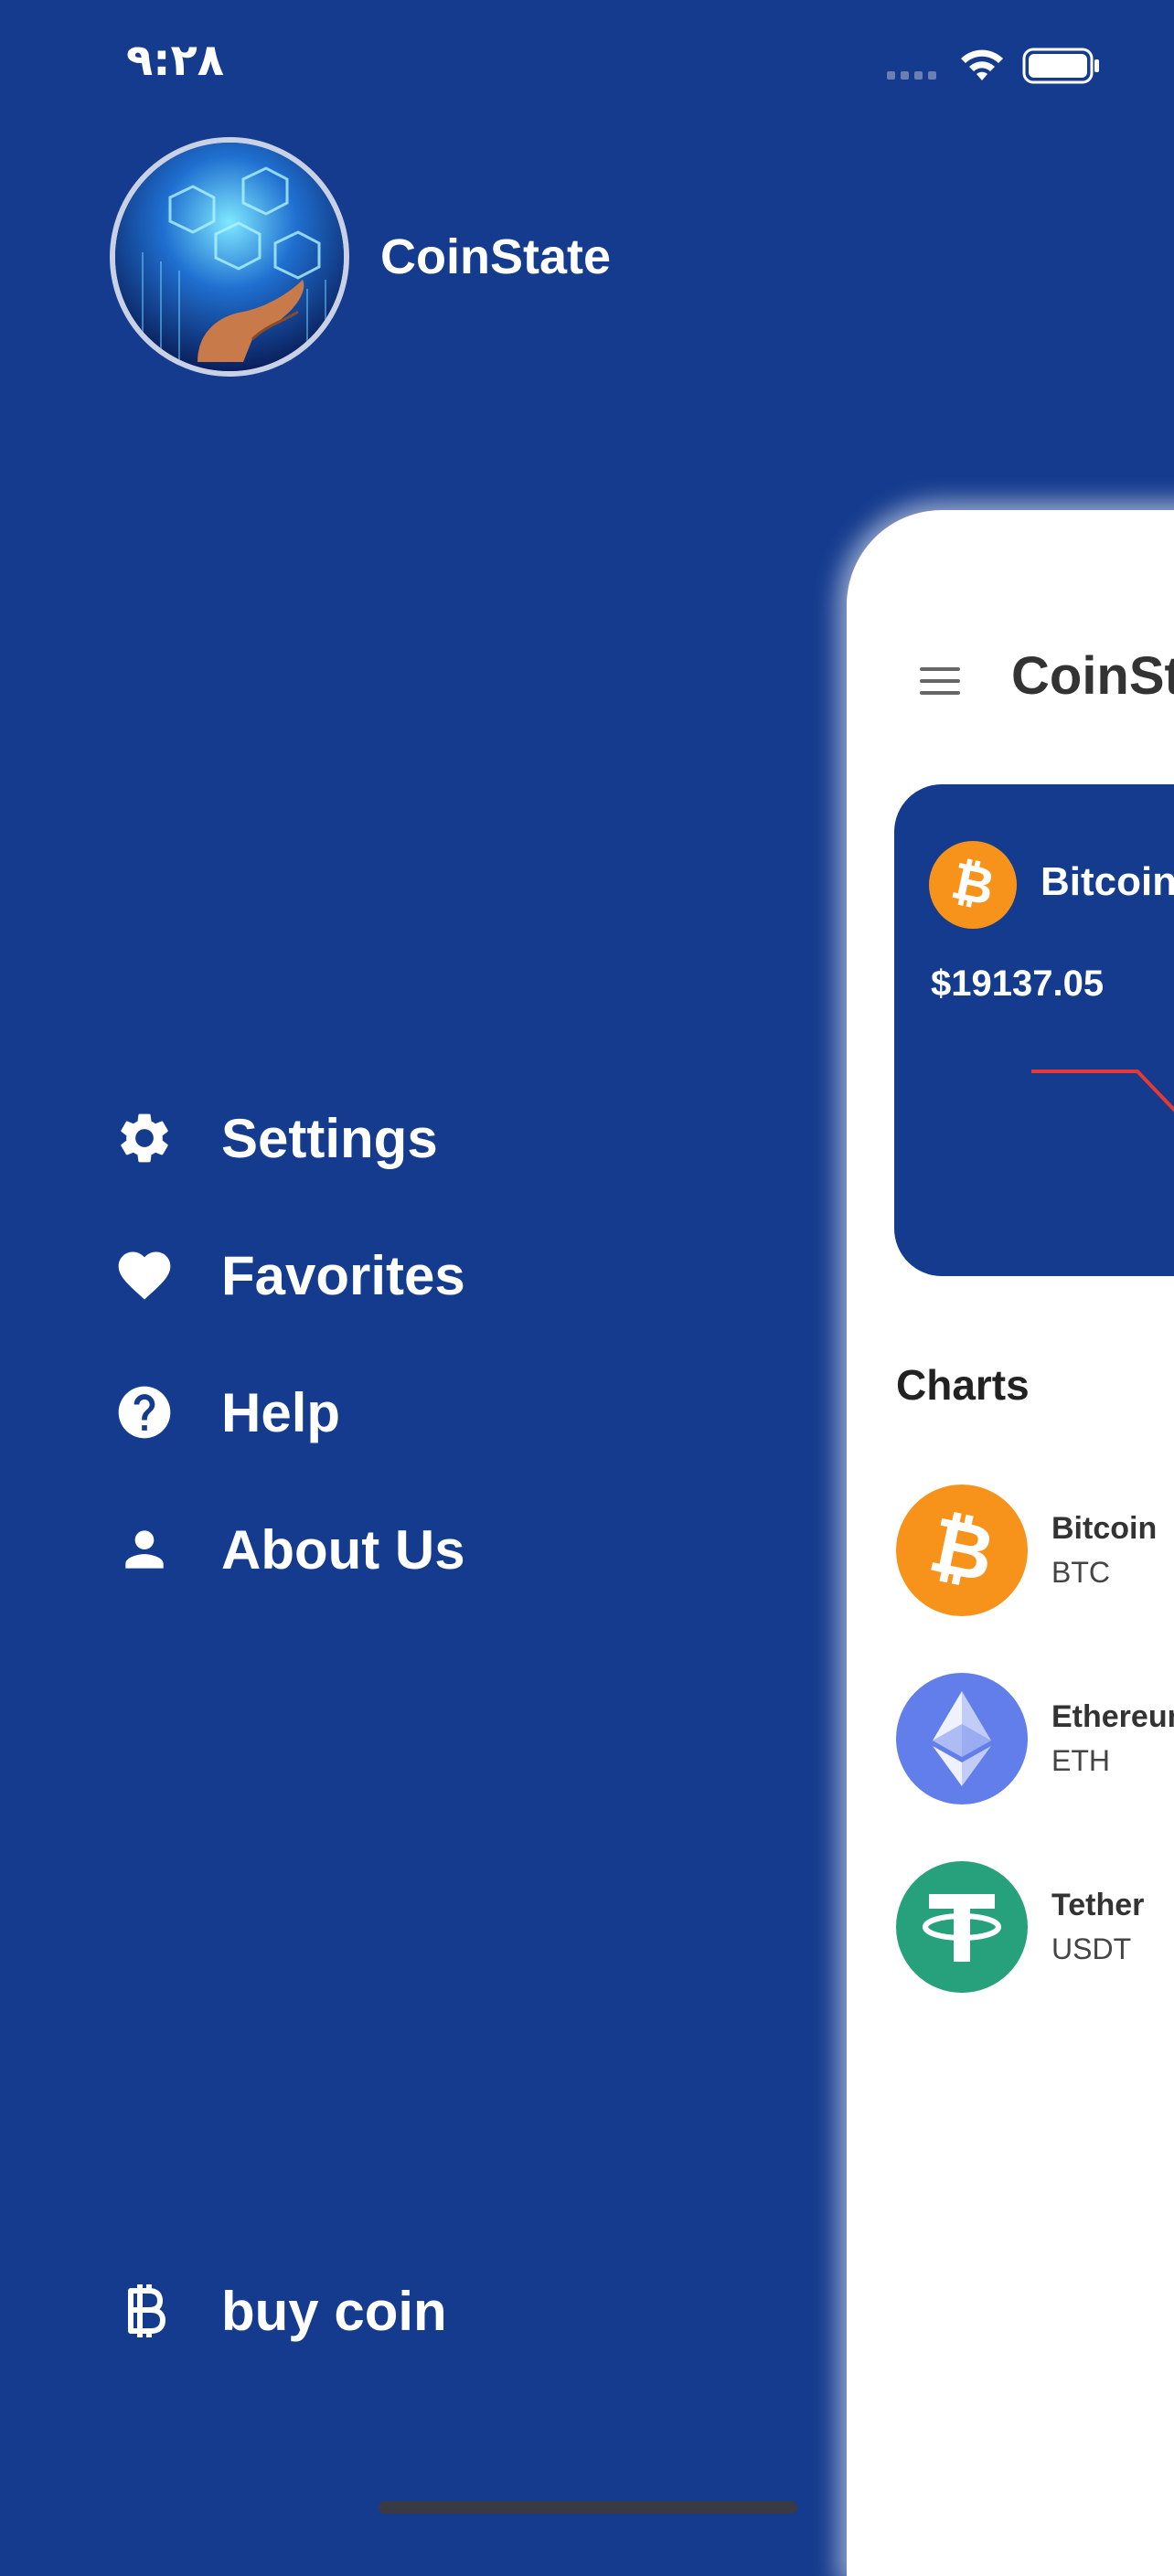 Image resolution: width=1174 pixels, height=2576 pixels. I want to click on coin-name: Ethereum, so click(1112, 1716).